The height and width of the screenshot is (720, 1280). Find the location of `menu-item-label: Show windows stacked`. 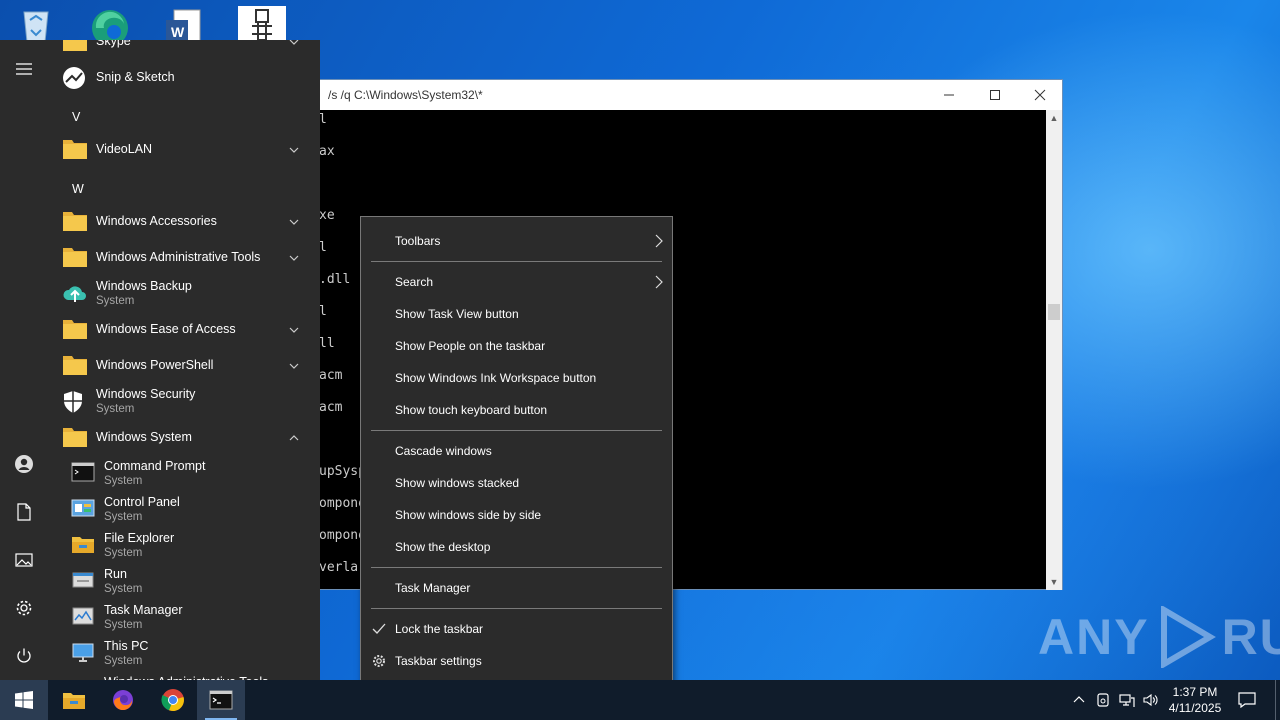

menu-item-label: Show windows stacked is located at coordinates (457, 483).